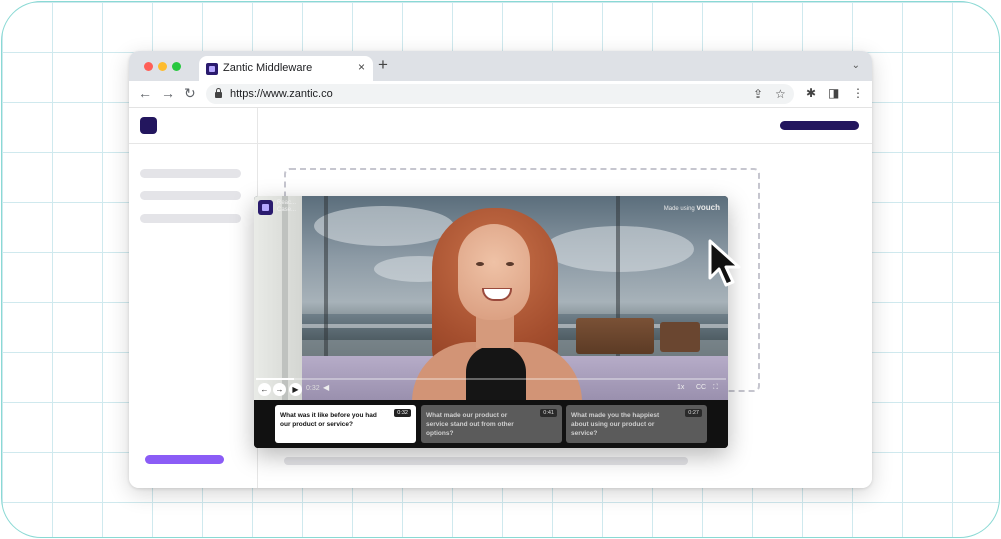 This screenshot has width=1001, height=539. I want to click on header-button-placeholder, so click(819, 125).